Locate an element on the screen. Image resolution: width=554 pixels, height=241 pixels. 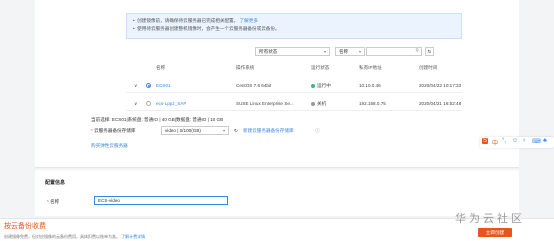
running-status-icon is located at coordinates (313, 85).